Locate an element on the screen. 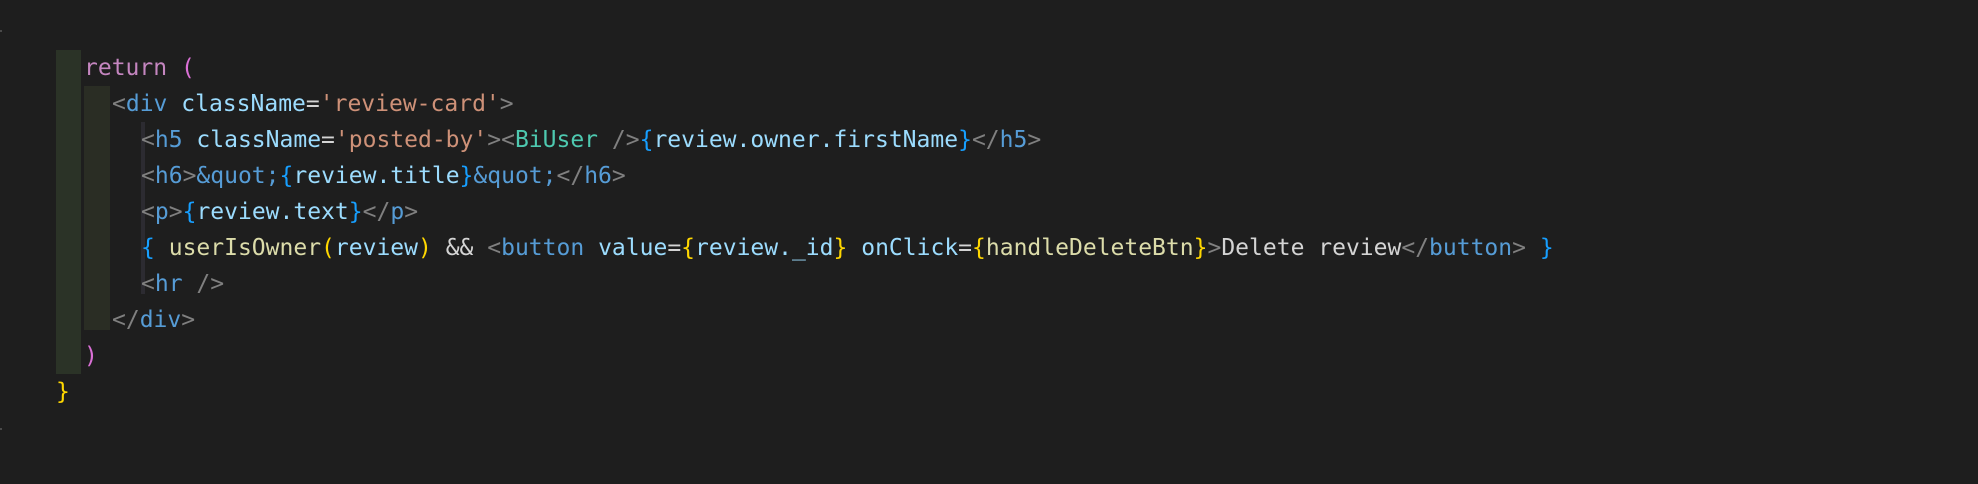  code-token: 'posted-by' is located at coordinates (411, 140).